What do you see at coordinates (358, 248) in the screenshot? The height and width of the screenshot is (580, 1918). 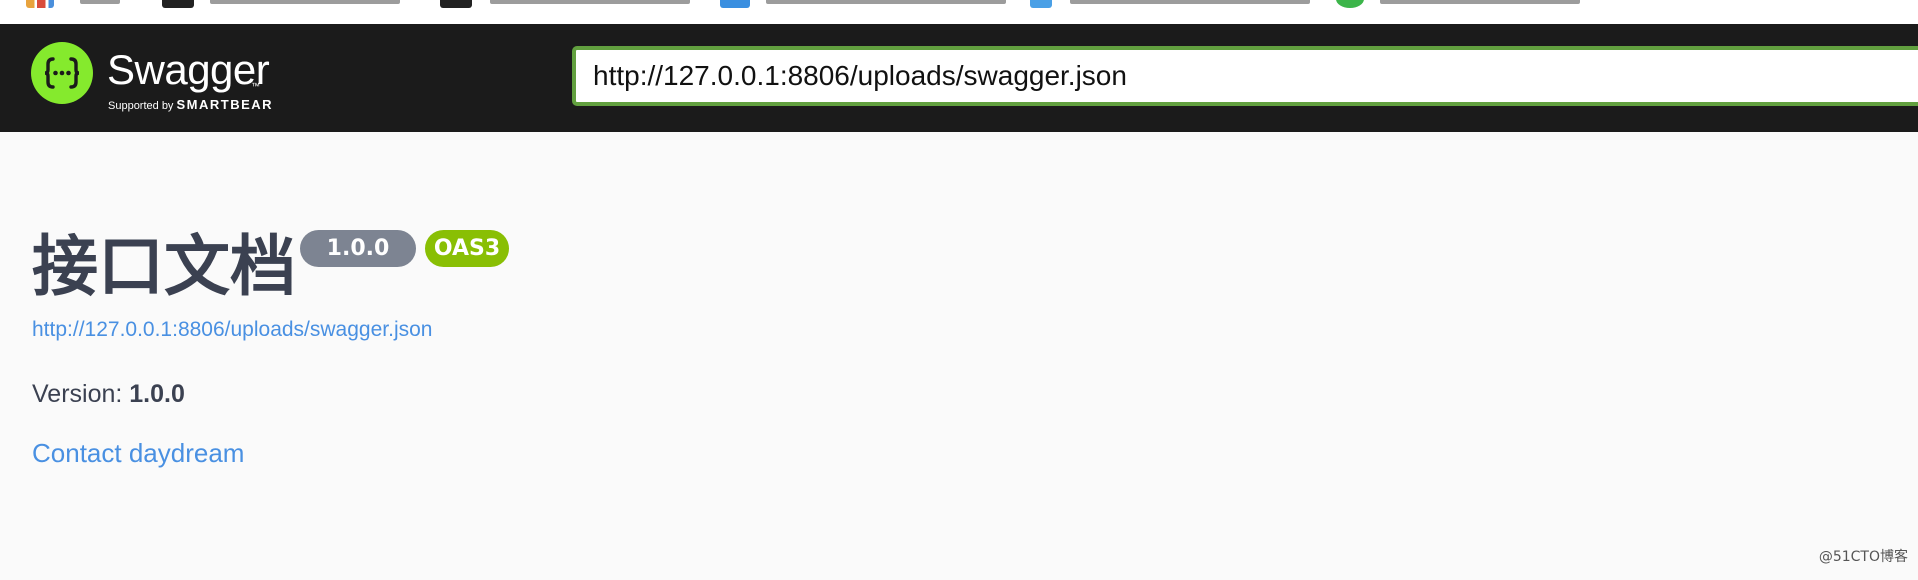 I see `version-badge: 1.0.0` at bounding box center [358, 248].